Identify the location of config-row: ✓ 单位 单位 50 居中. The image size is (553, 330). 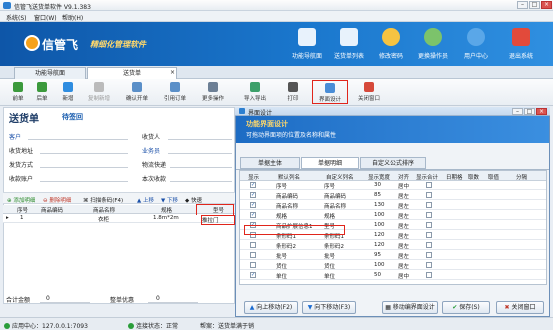
(393, 275).